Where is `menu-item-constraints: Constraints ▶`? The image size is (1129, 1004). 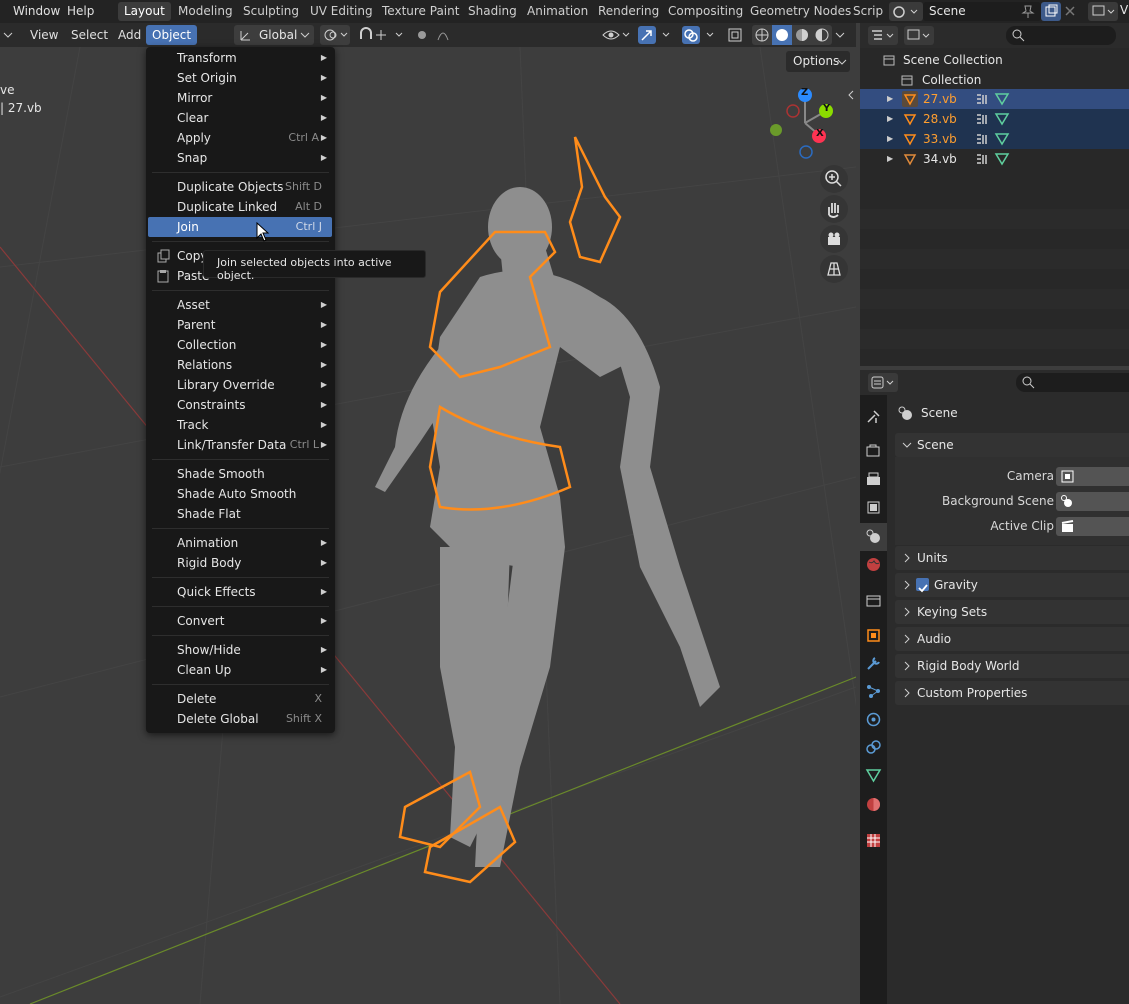 menu-item-constraints: Constraints ▶ is located at coordinates (240, 405).